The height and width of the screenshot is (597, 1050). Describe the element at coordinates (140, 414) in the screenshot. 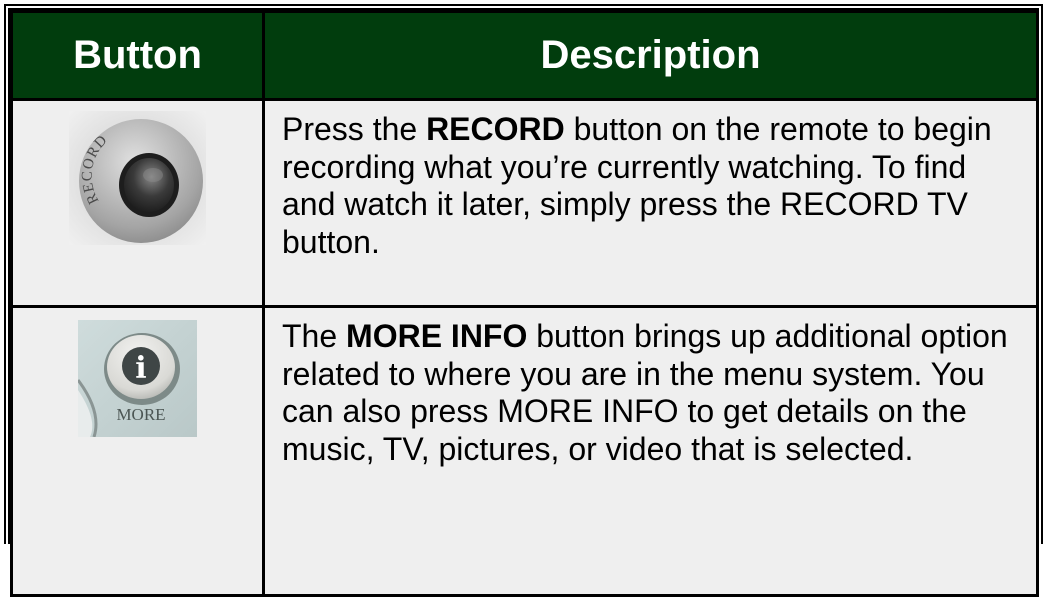

I see `more-icon-label: MORE` at that location.